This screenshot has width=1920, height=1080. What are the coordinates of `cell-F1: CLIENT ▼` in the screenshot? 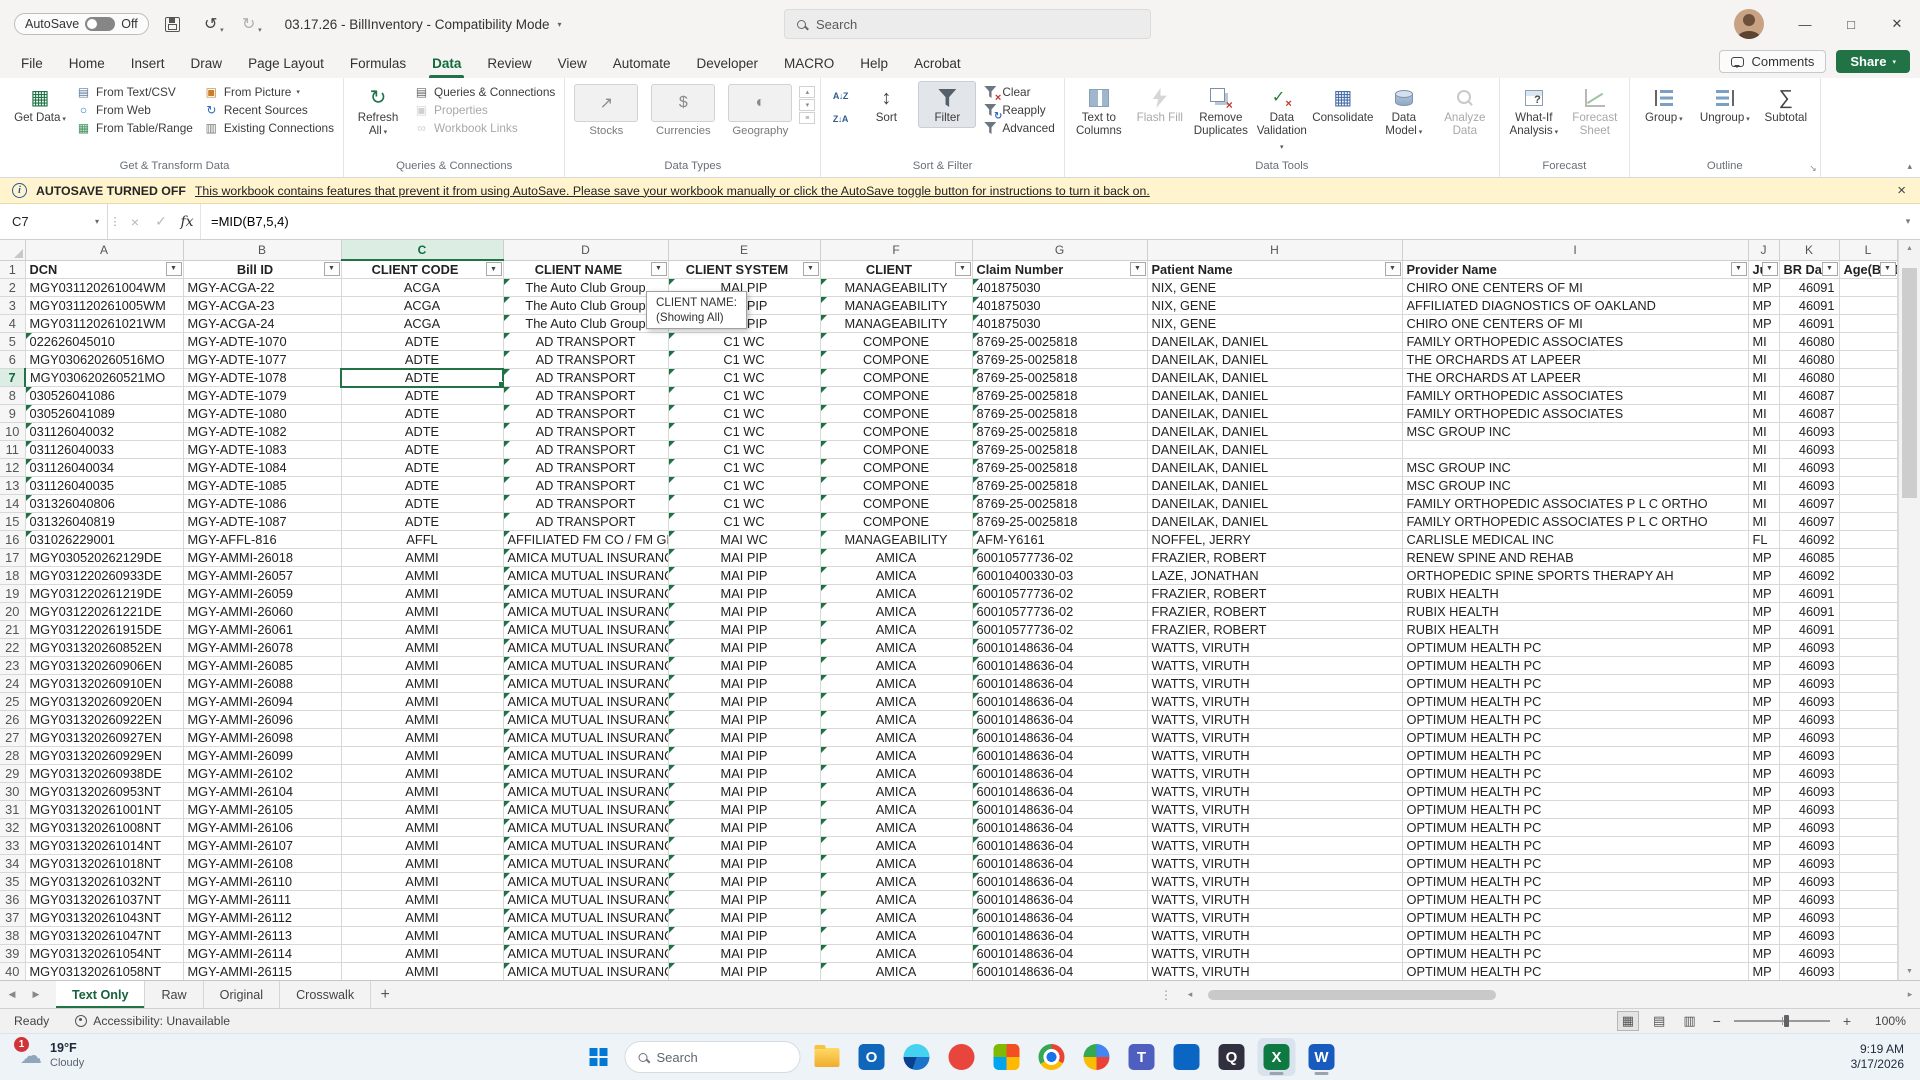 It's located at (896, 269).